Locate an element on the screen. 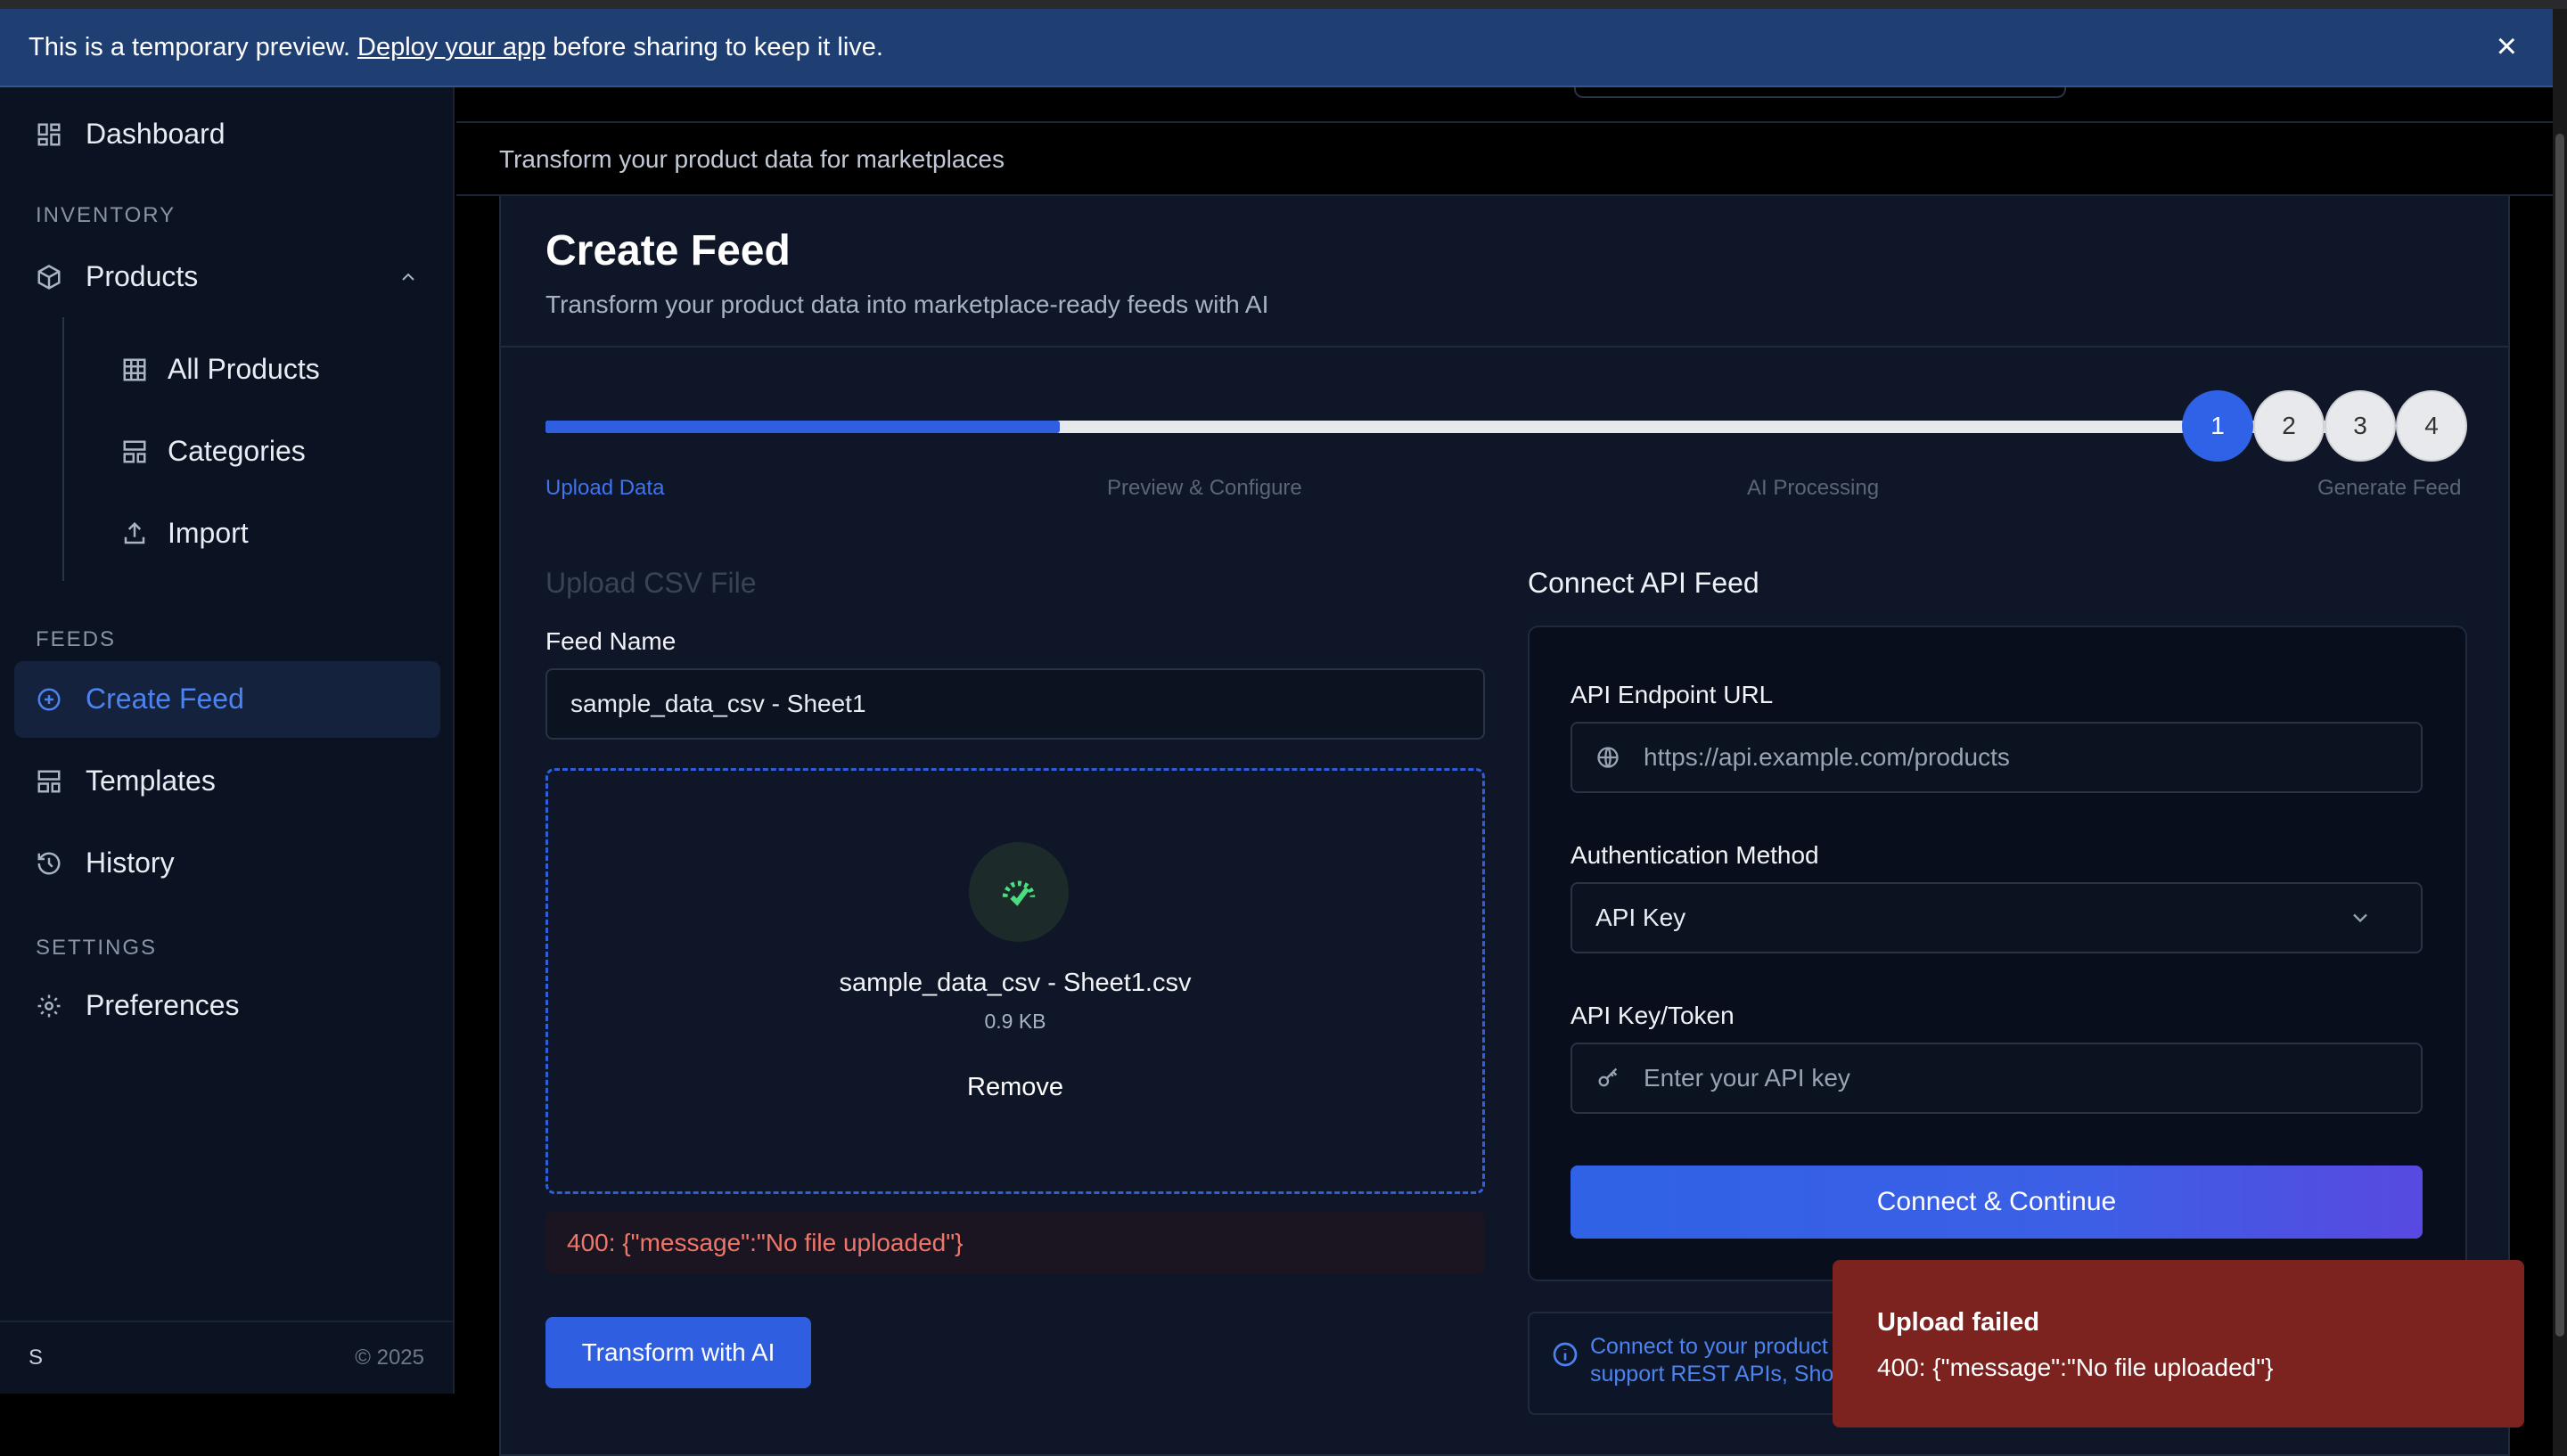 This screenshot has width=2567, height=1456. top-header is located at coordinates (1504, 105).